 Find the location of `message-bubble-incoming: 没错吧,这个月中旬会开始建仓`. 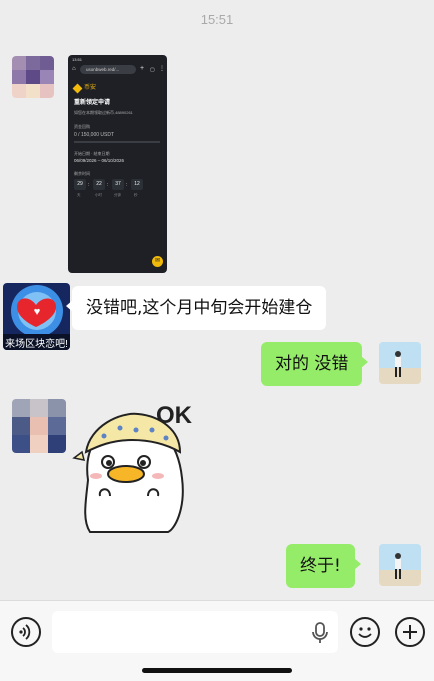

message-bubble-incoming: 没错吧,这个月中旬会开始建仓 is located at coordinates (196, 308).